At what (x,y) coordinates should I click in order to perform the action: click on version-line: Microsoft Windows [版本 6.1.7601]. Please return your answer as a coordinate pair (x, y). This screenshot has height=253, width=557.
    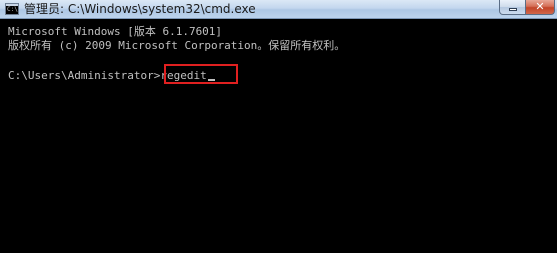
    Looking at the image, I should click on (115, 31).